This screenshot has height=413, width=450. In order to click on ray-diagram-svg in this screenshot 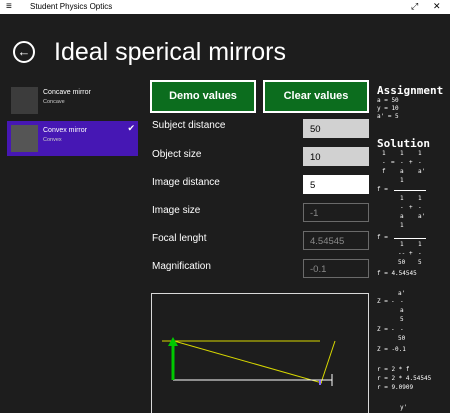, I will do `click(249, 361)`.